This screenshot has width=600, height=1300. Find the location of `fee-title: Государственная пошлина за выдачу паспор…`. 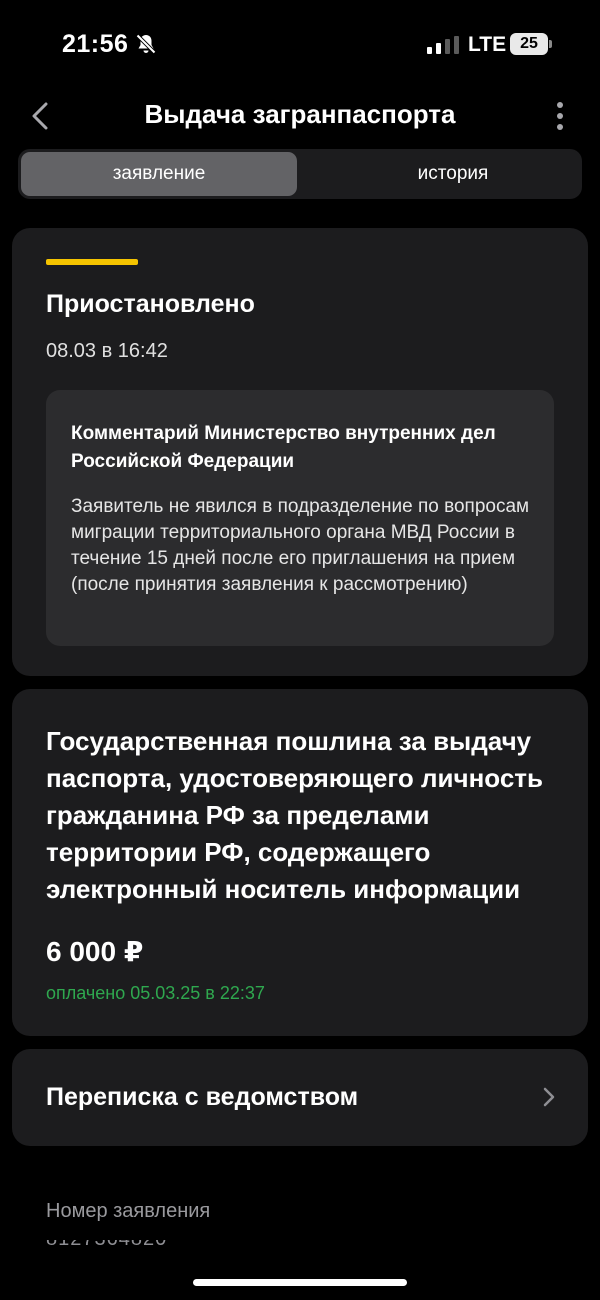

fee-title: Государственная пошлина за выдачу паспор… is located at coordinates (294, 815).